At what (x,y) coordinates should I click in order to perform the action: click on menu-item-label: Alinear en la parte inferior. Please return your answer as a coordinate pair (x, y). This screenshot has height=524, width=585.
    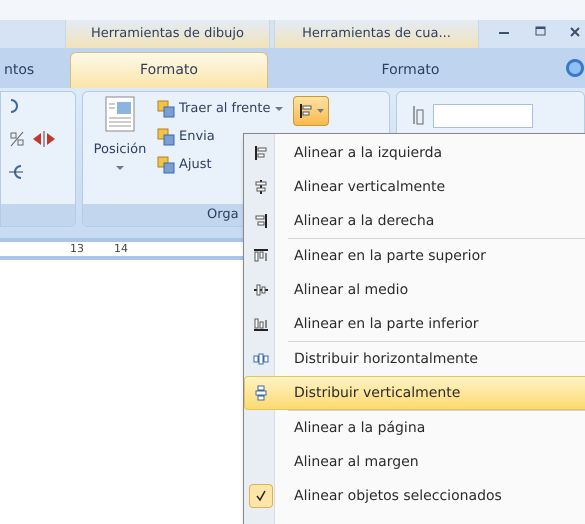
    Looking at the image, I should click on (386, 324).